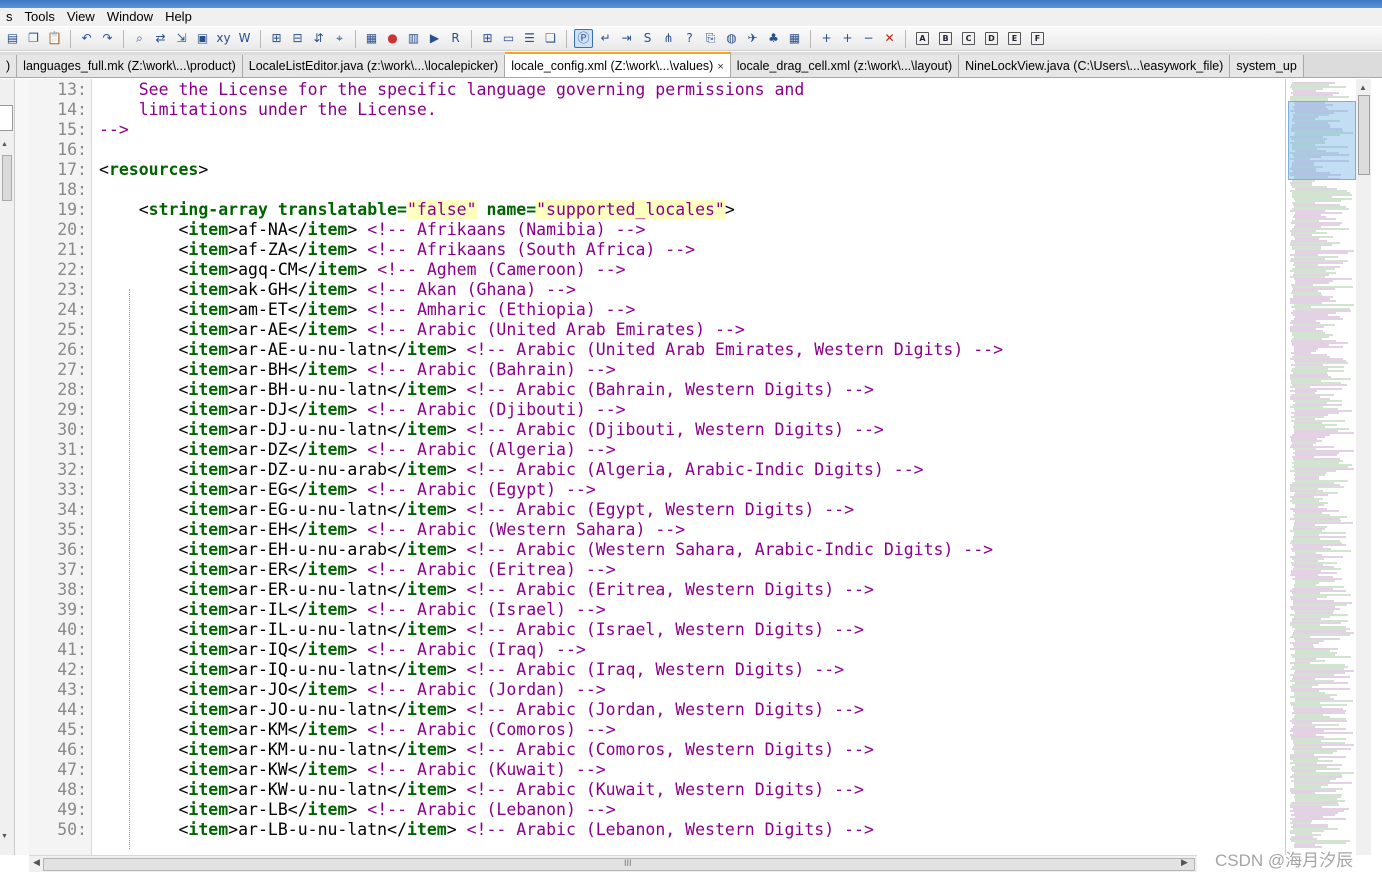 The height and width of the screenshot is (876, 1382). I want to click on delete-icon: ✕, so click(889, 38).